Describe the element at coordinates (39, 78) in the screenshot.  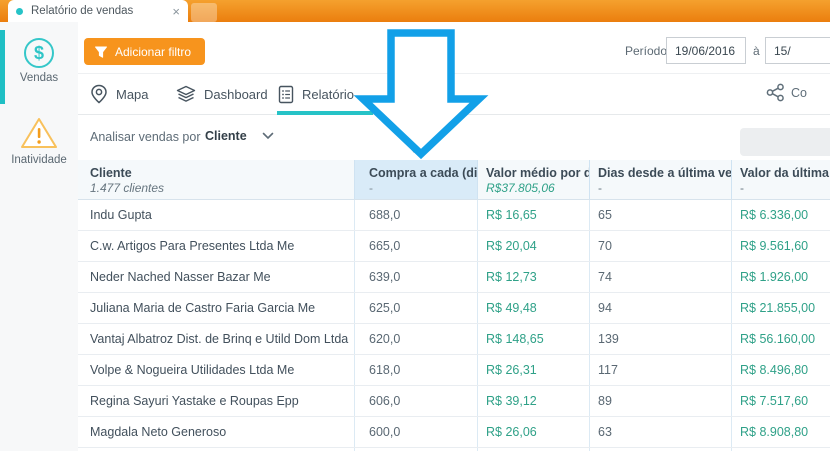
I see `sidebar-item-label: Vendas` at that location.